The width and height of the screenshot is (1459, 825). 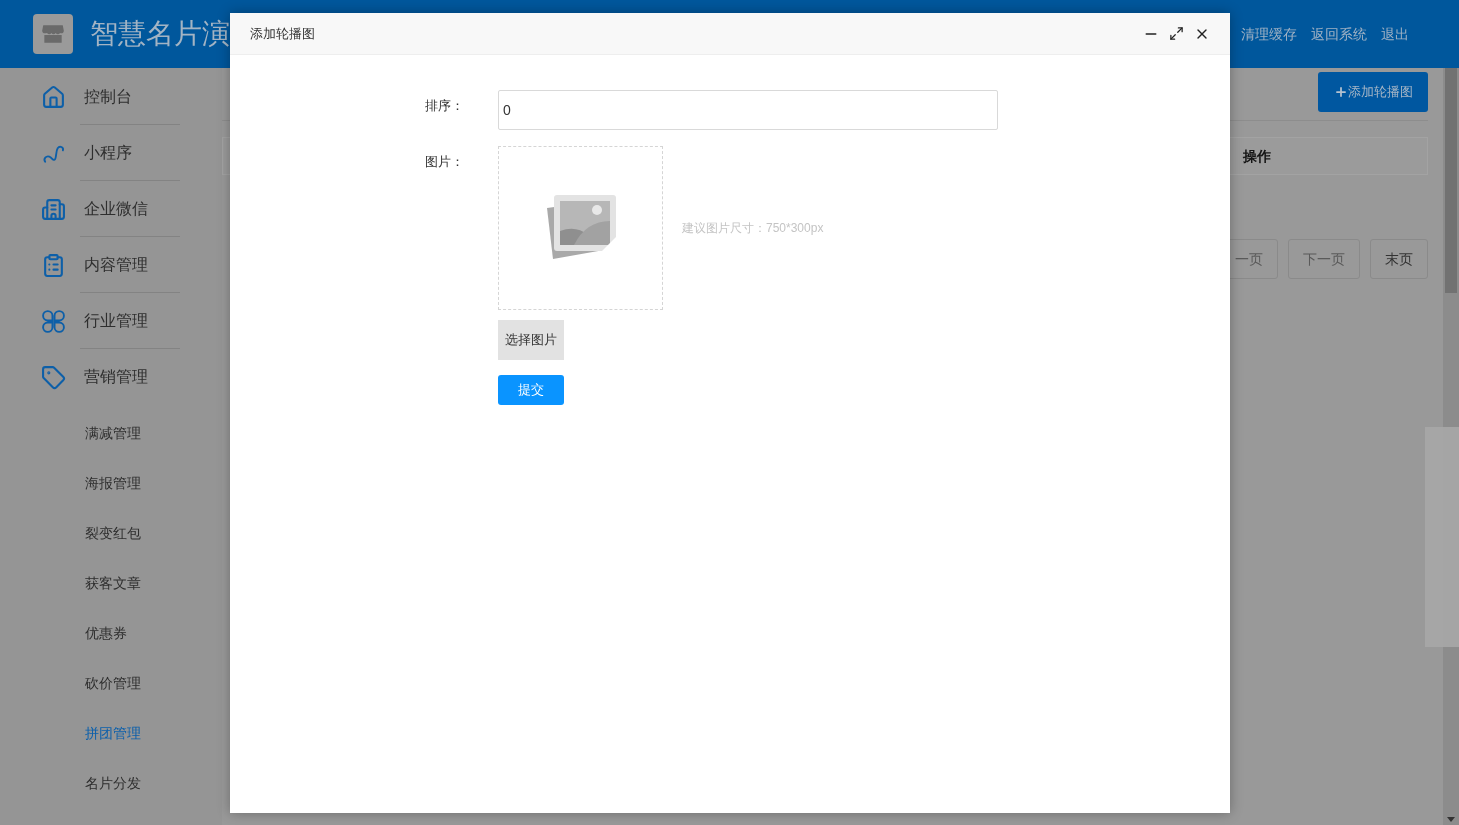 What do you see at coordinates (748, 110) in the screenshot?
I see `sort-input: 0` at bounding box center [748, 110].